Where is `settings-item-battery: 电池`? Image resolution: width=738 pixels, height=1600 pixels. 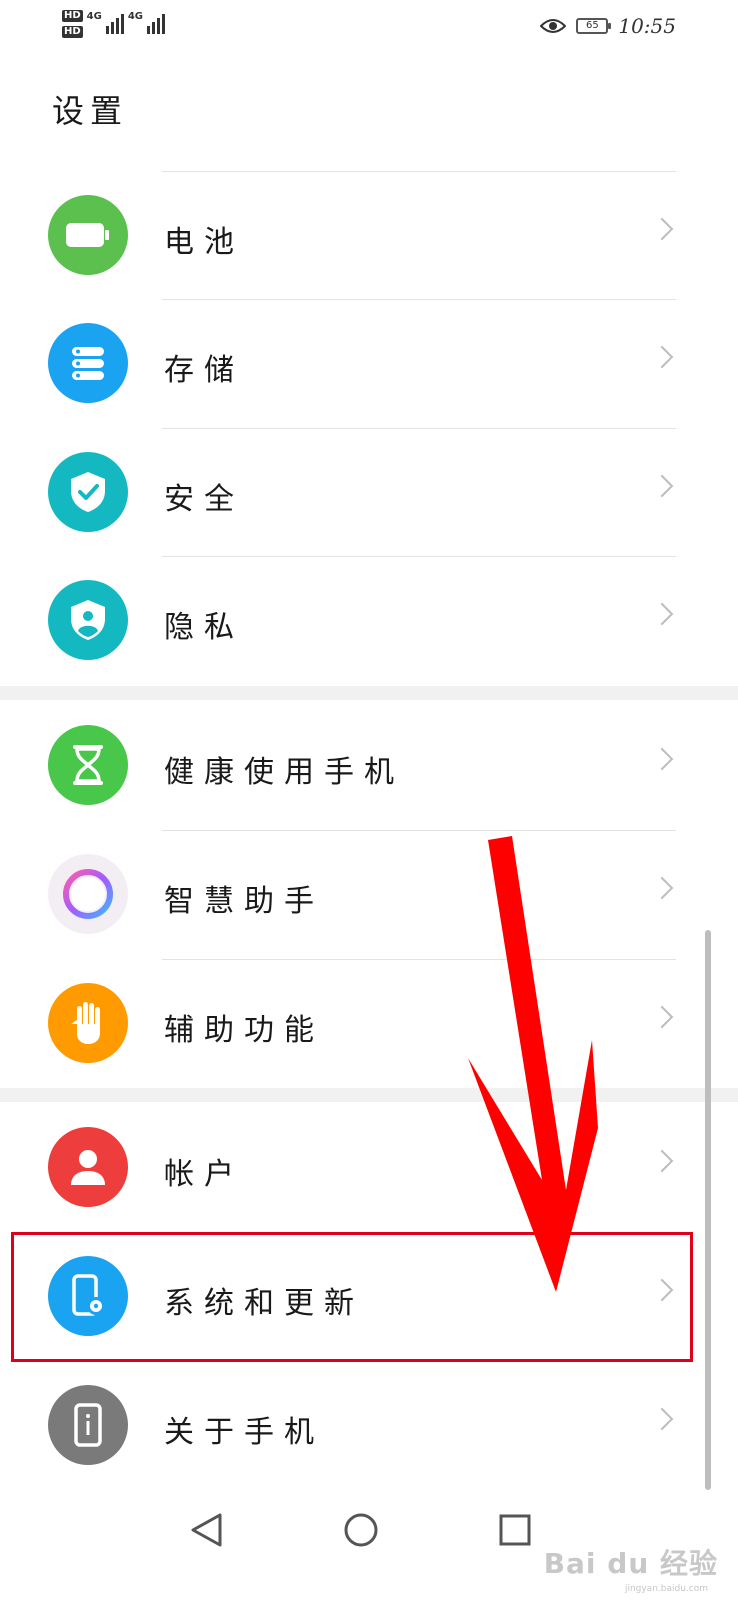
settings-item-battery: 电池 is located at coordinates (350, 235).